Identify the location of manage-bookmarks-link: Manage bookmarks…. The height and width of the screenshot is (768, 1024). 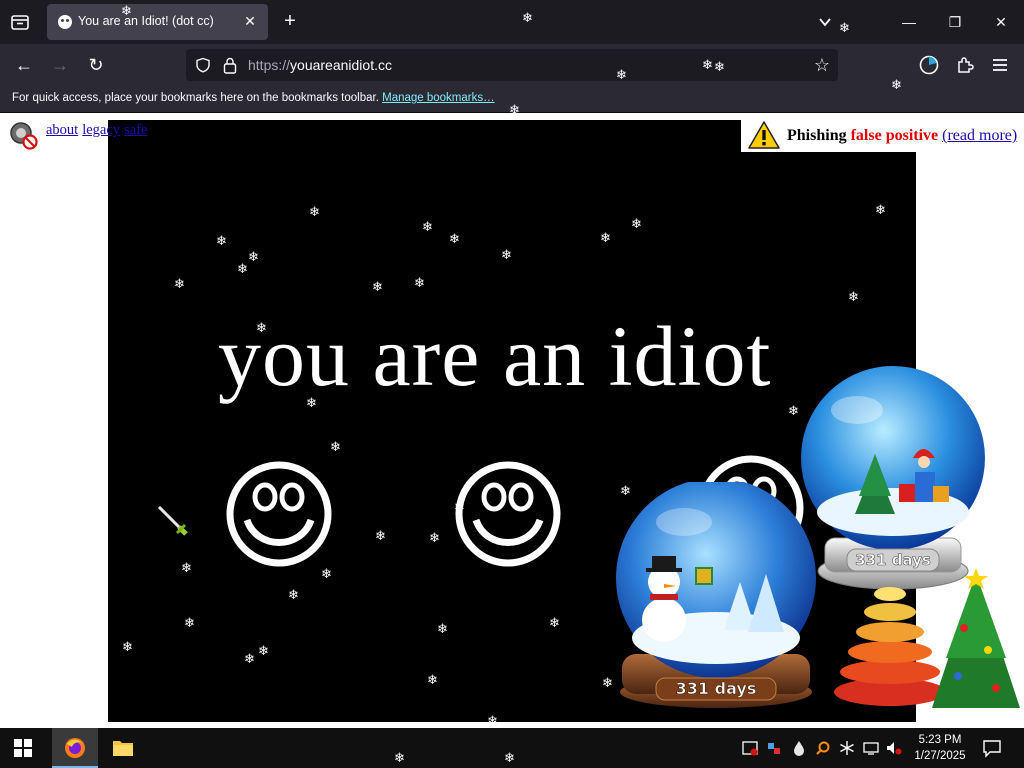
(438, 98).